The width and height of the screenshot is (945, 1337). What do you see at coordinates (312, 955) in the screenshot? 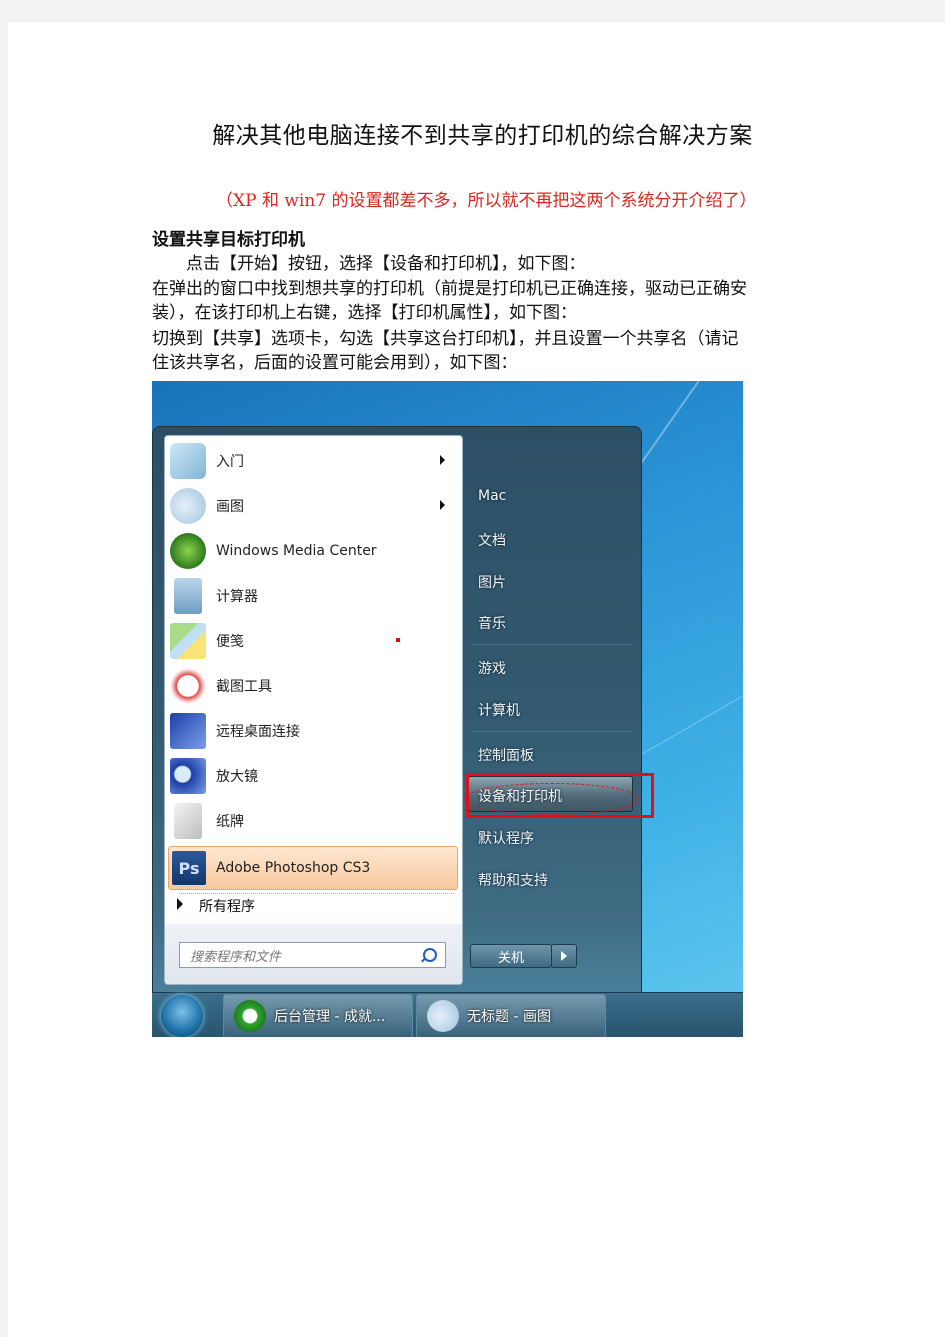
I see `search-input: 搜索程序和文件` at bounding box center [312, 955].